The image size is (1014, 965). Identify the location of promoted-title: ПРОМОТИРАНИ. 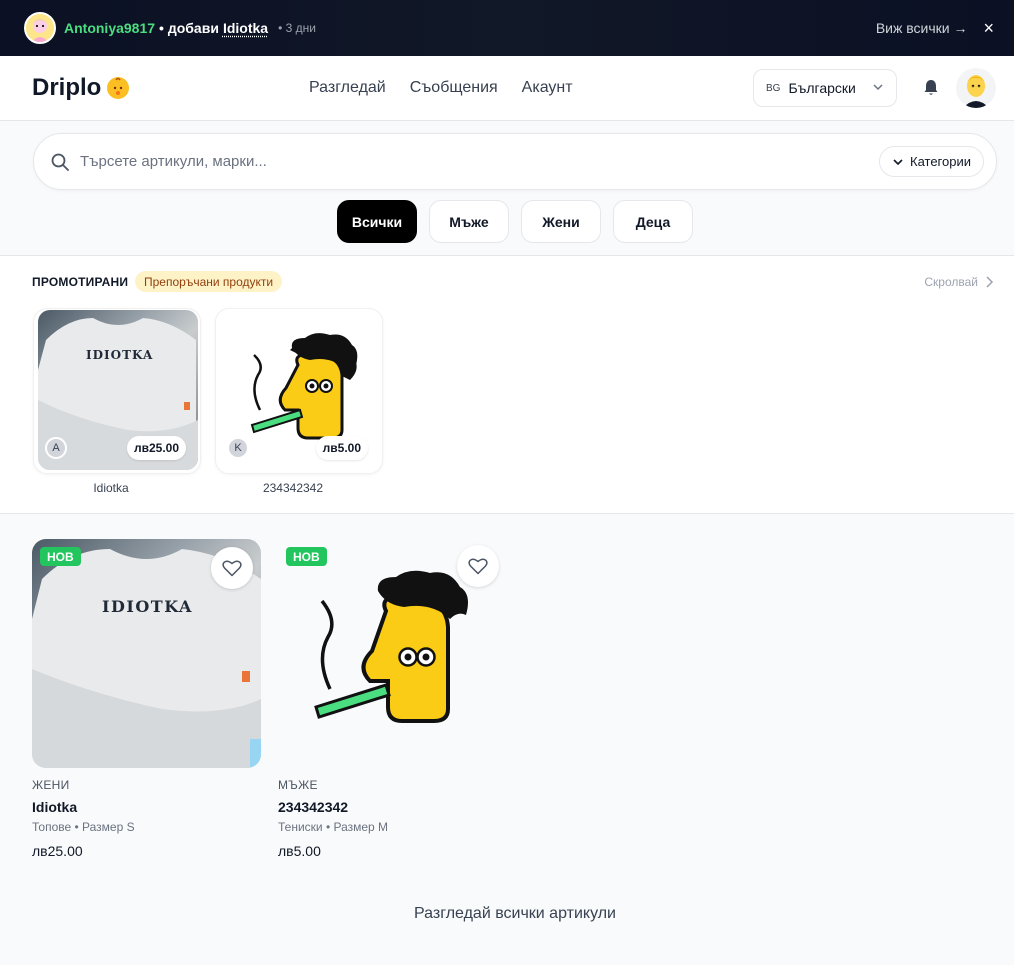
(80, 282).